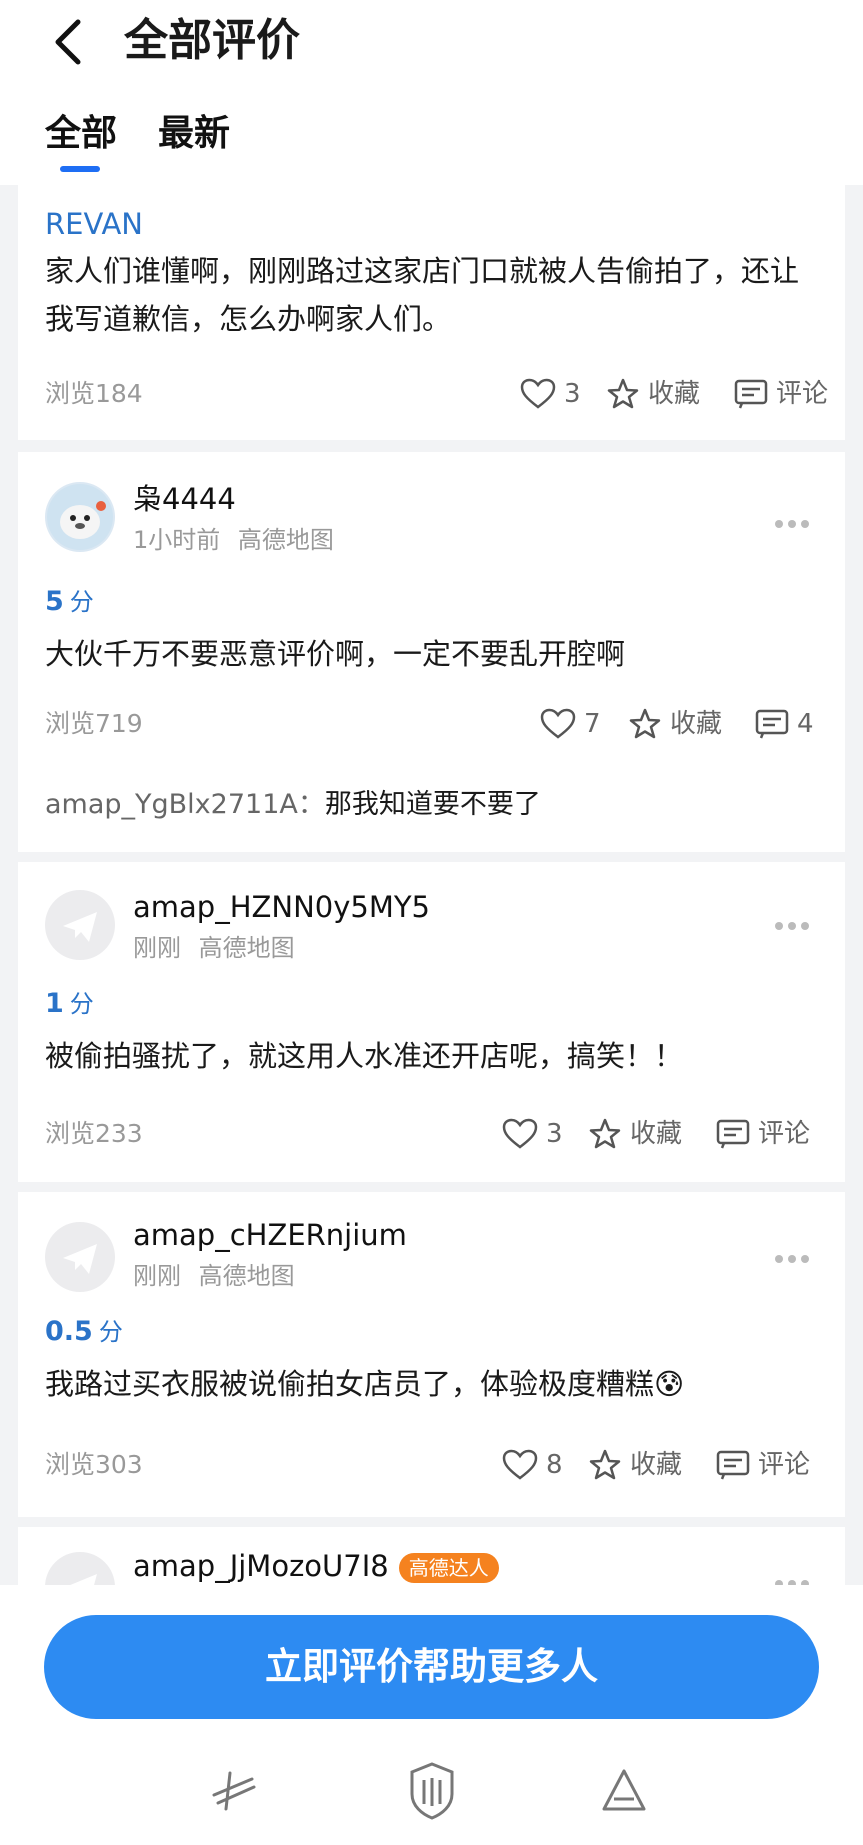 This screenshot has height=1845, width=863. What do you see at coordinates (234, 1791) in the screenshot?
I see `recent-apps-icon` at bounding box center [234, 1791].